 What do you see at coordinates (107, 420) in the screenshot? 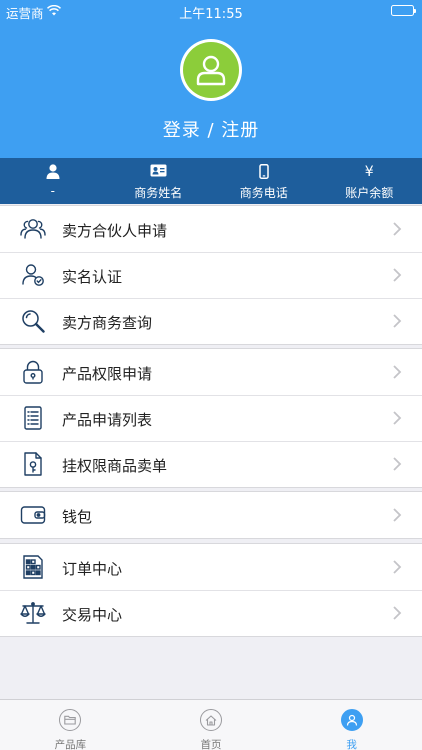
I see `menu-item-label: 产品申请列表` at bounding box center [107, 420].